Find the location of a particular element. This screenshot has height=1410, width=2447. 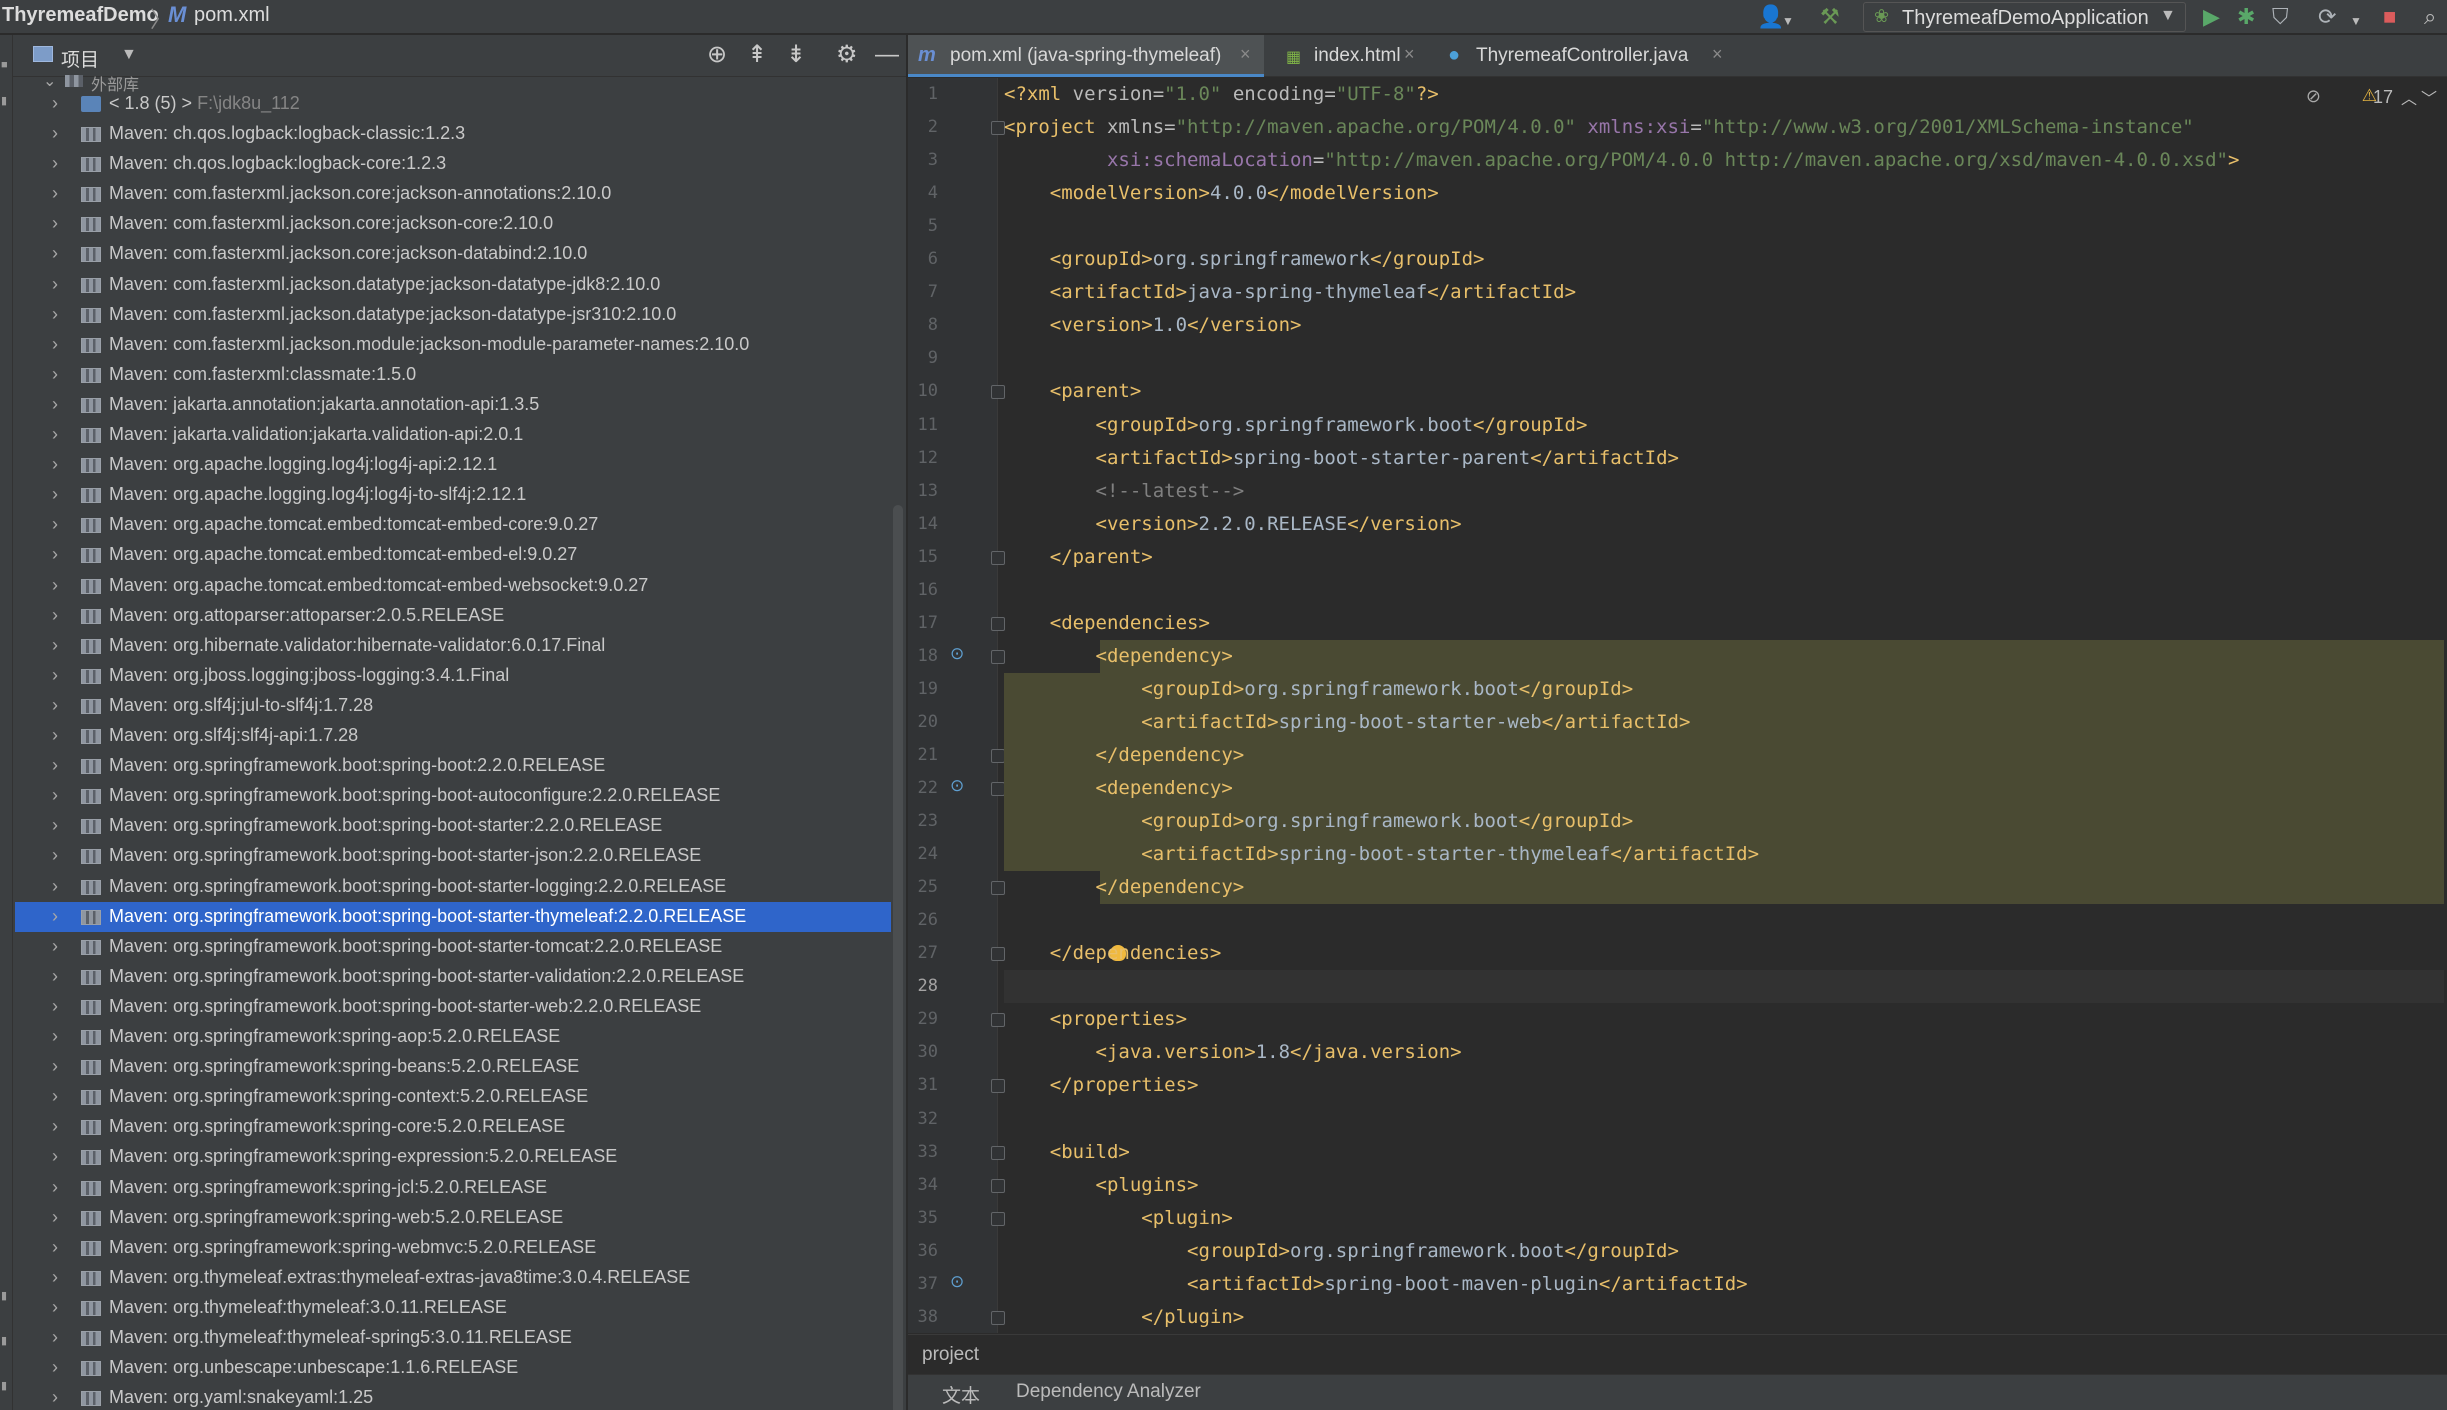

reader-mode-icon: ⊘ is located at coordinates (2313, 96).